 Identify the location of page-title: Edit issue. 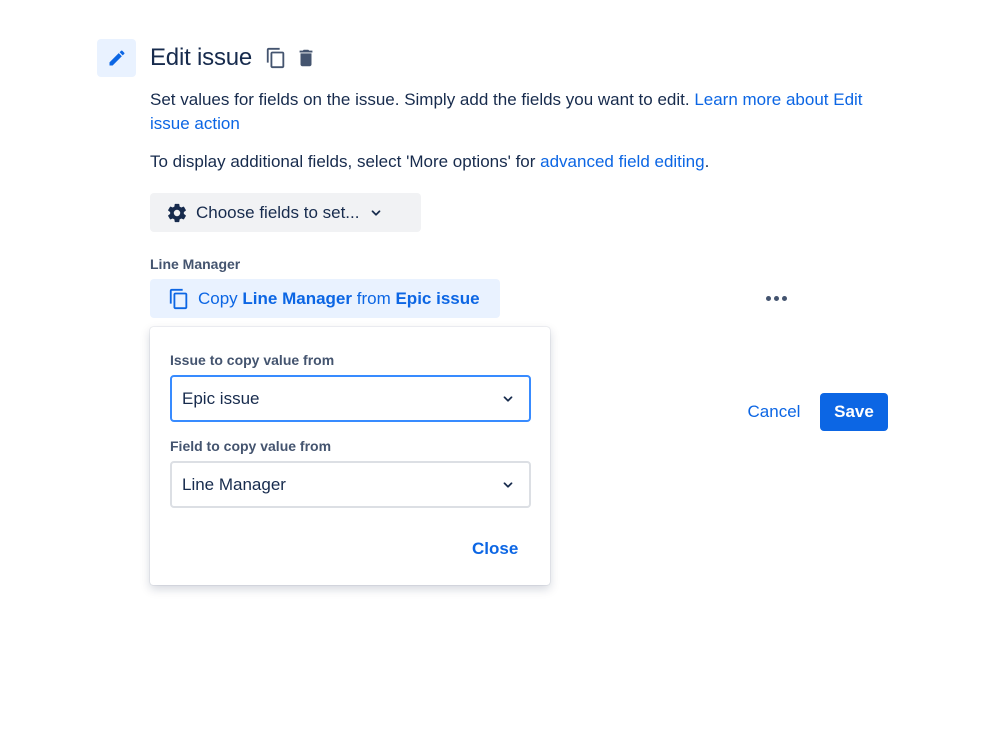
(201, 57).